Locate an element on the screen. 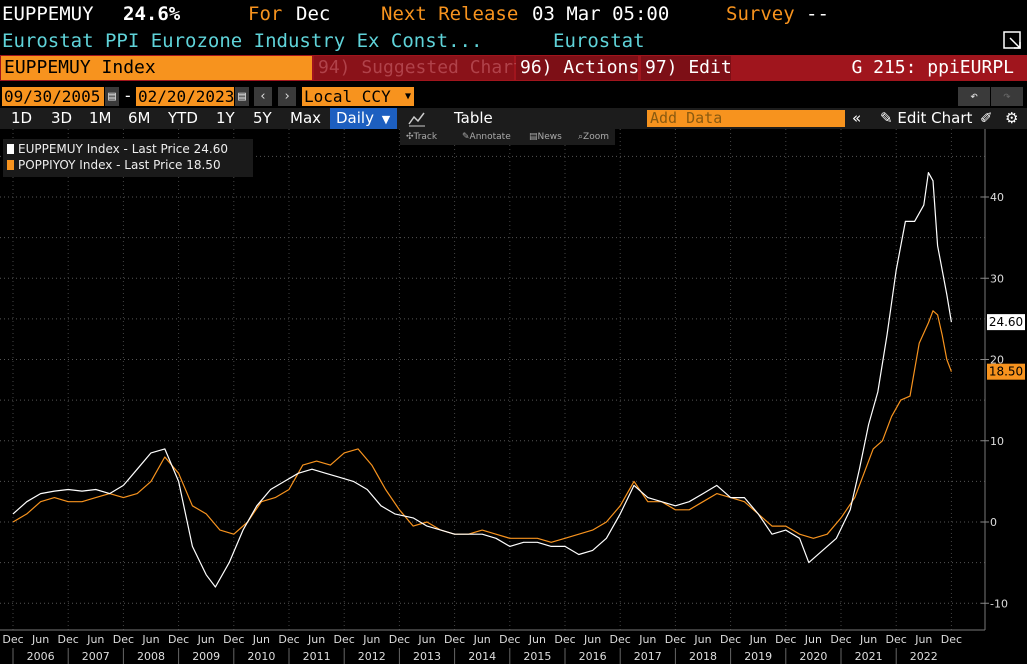  zoom-label: Zoom is located at coordinates (596, 137).